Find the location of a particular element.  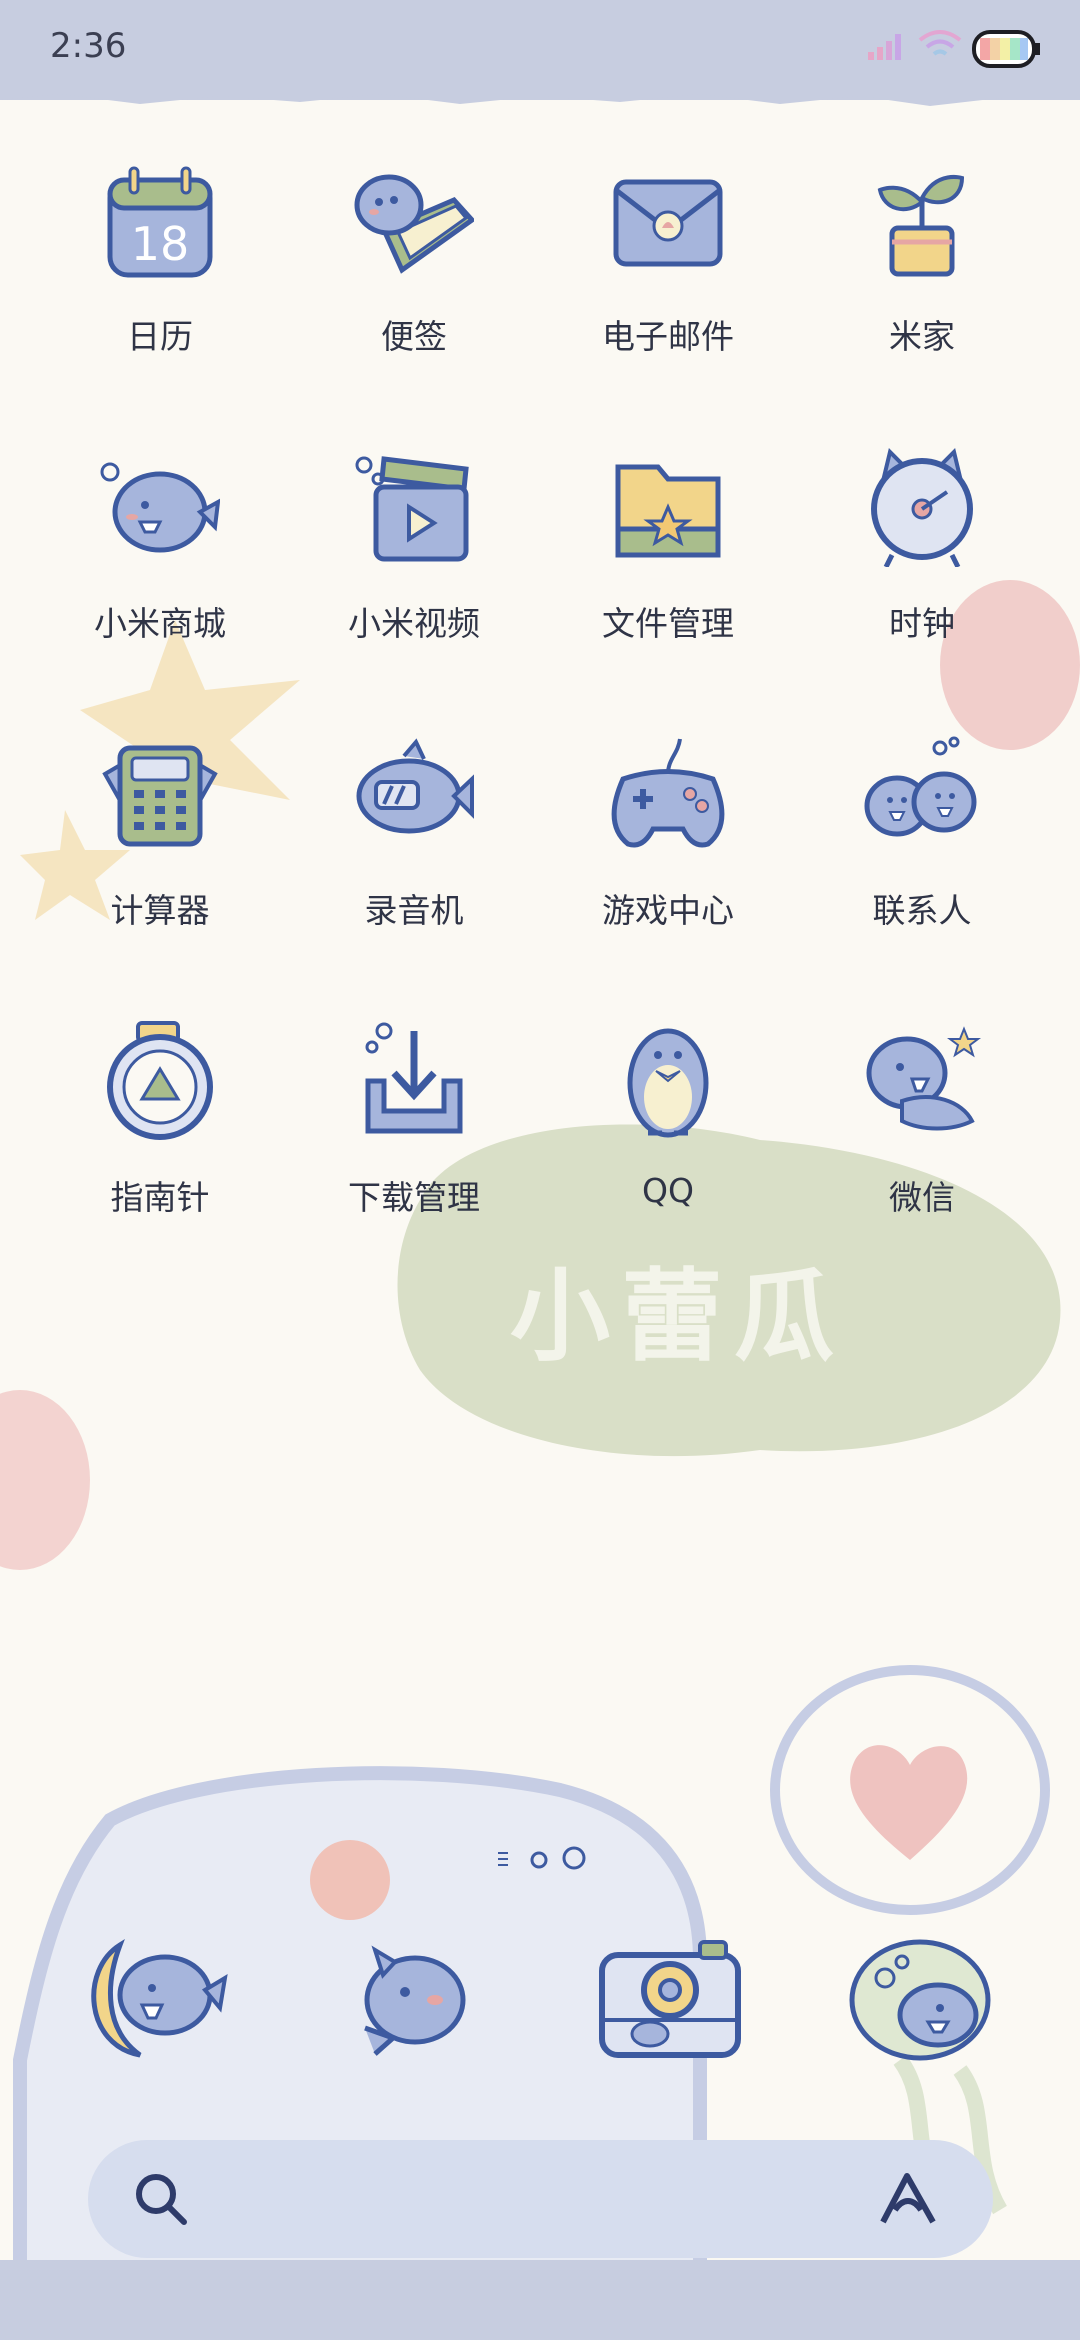

shark-icon is located at coordinates (415, 2000).